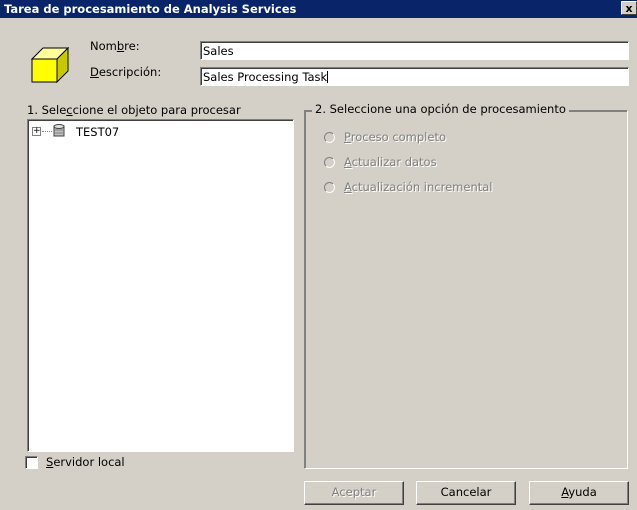  I want to click on object-section-label: 1. Seleccione el objeto para procesar, so click(134, 110).